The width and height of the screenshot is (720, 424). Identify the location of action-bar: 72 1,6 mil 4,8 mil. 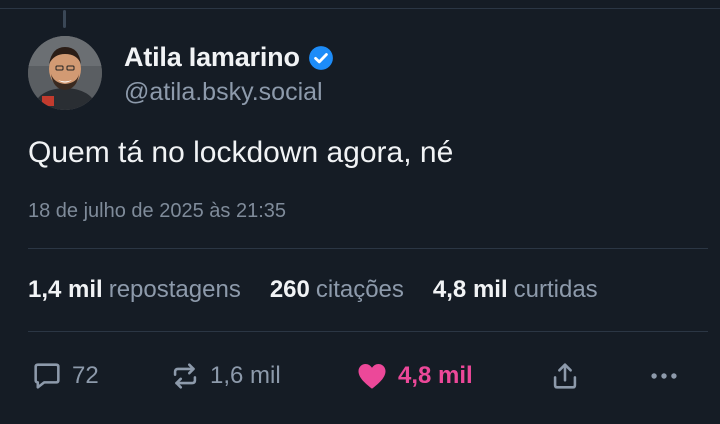
(363, 376).